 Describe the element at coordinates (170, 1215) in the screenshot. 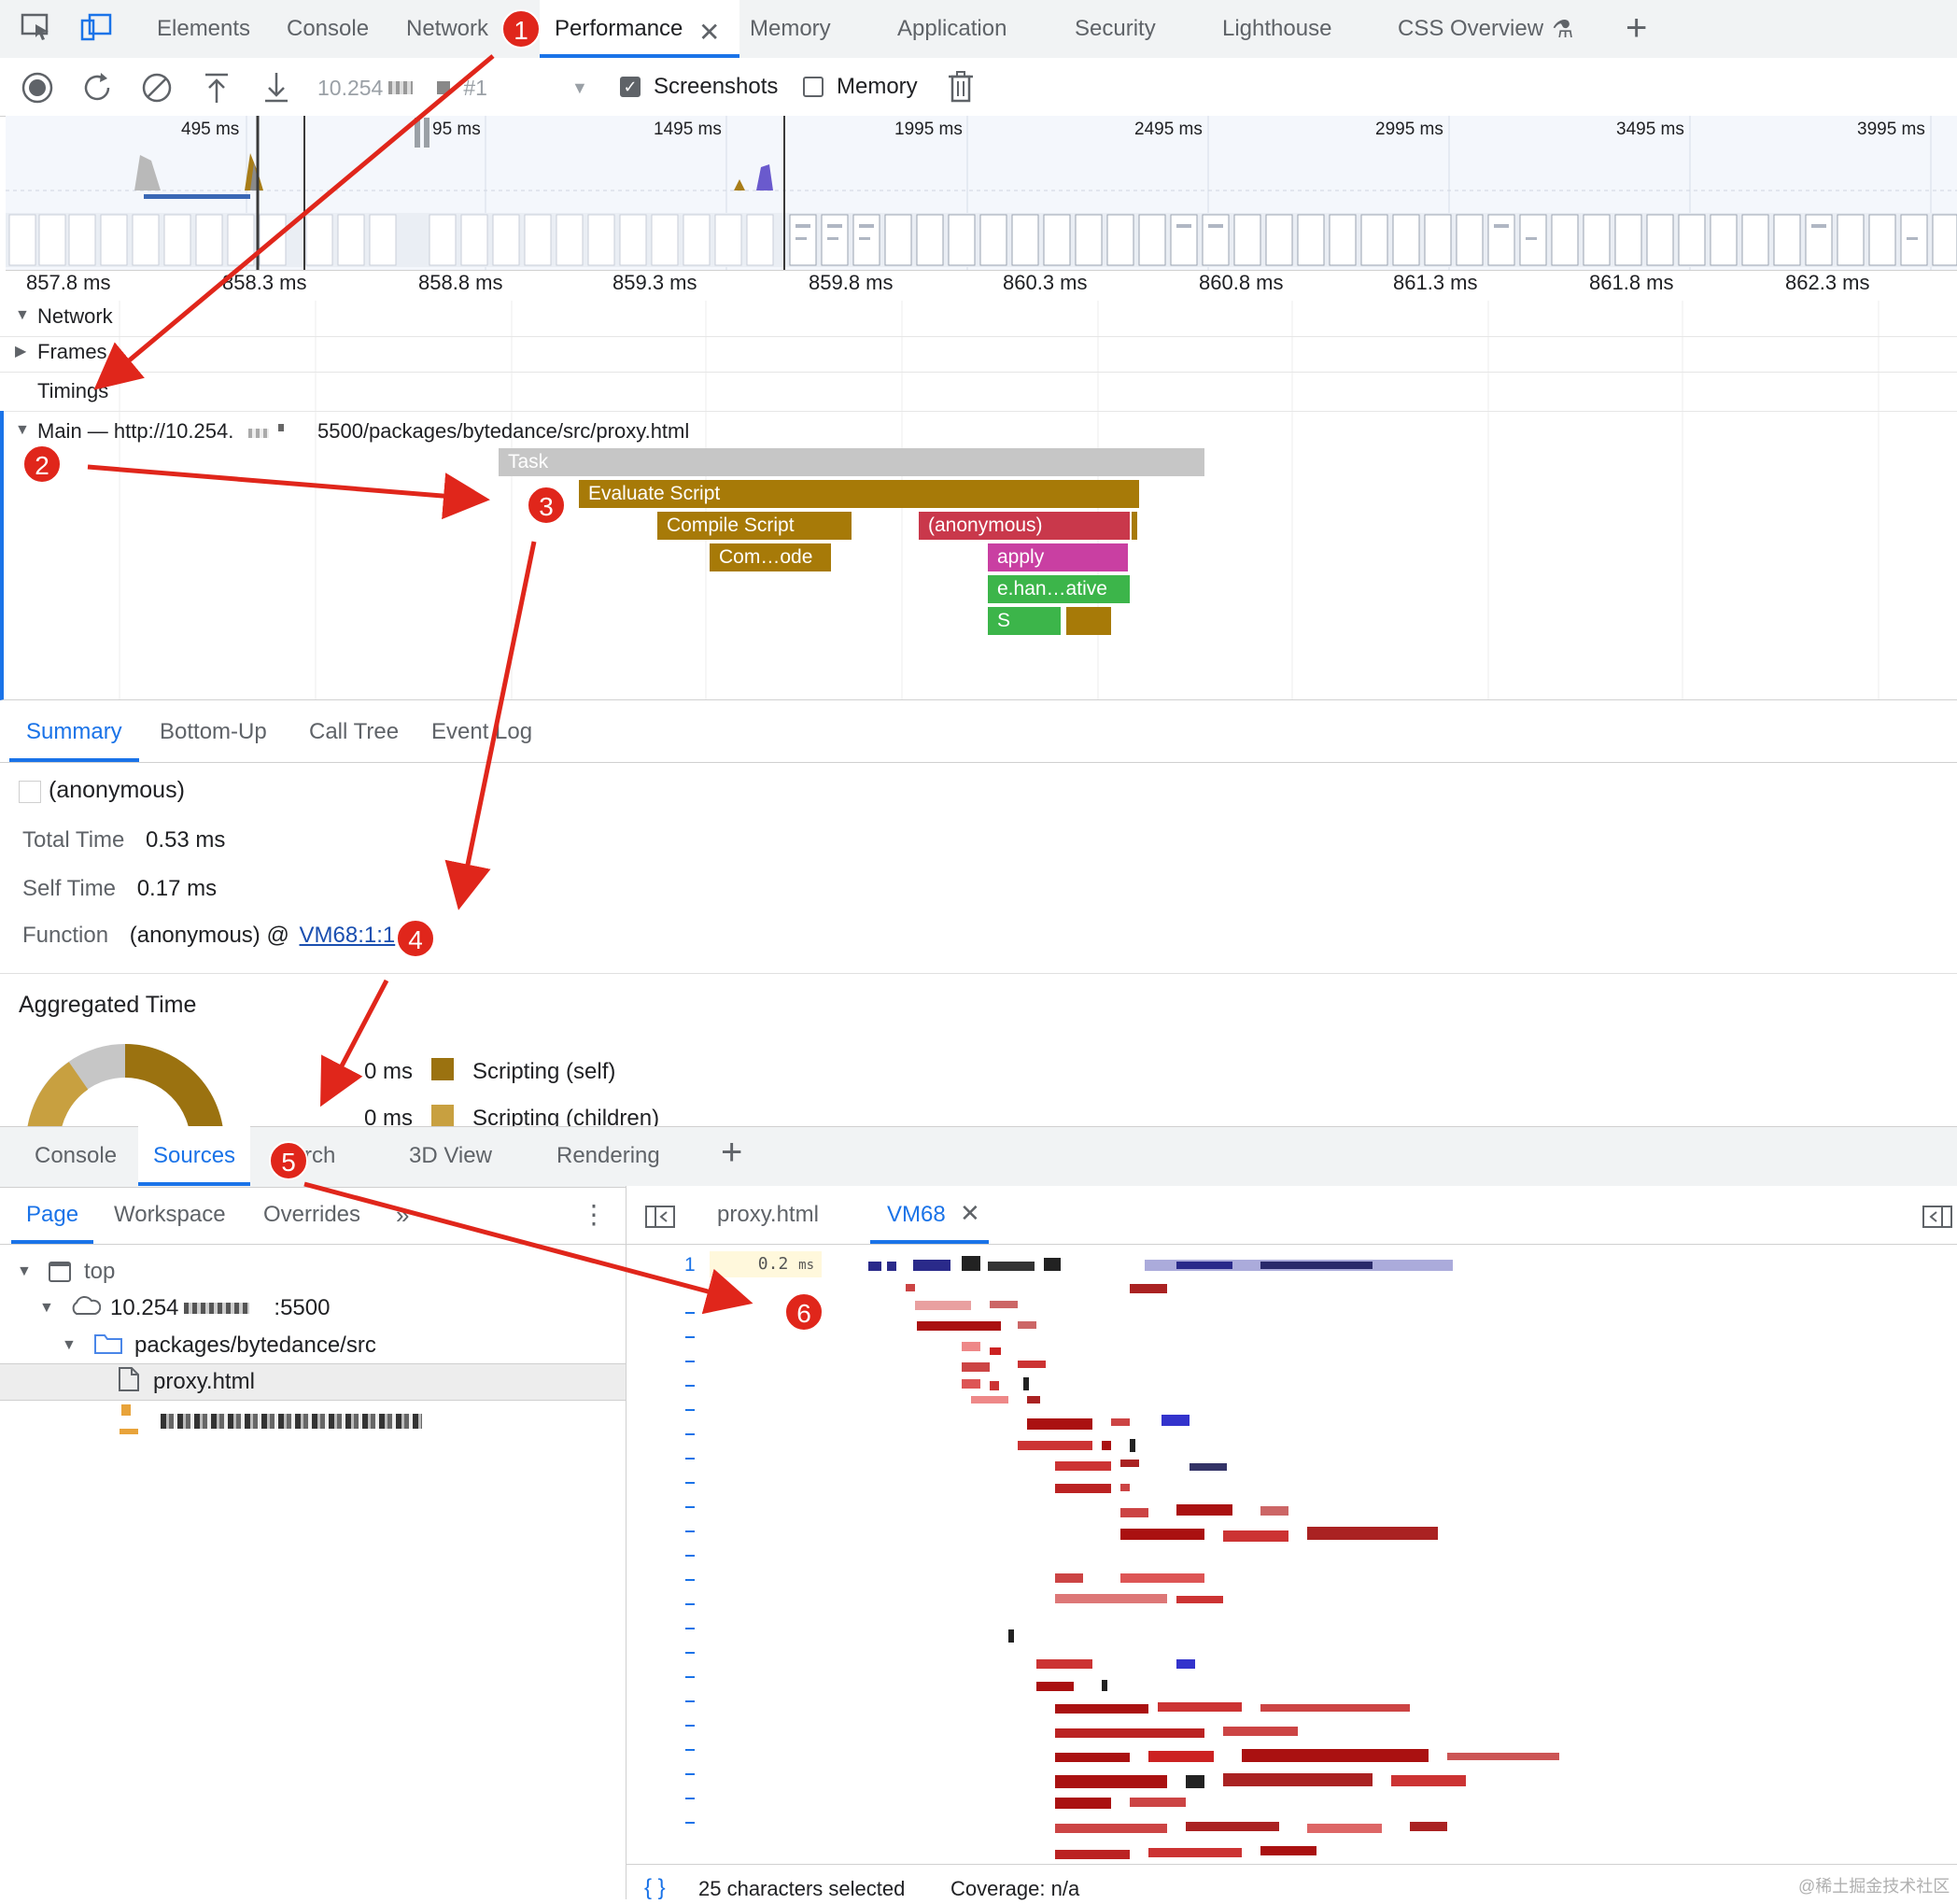

I see `navigator-tab-workspace: Workspace` at that location.